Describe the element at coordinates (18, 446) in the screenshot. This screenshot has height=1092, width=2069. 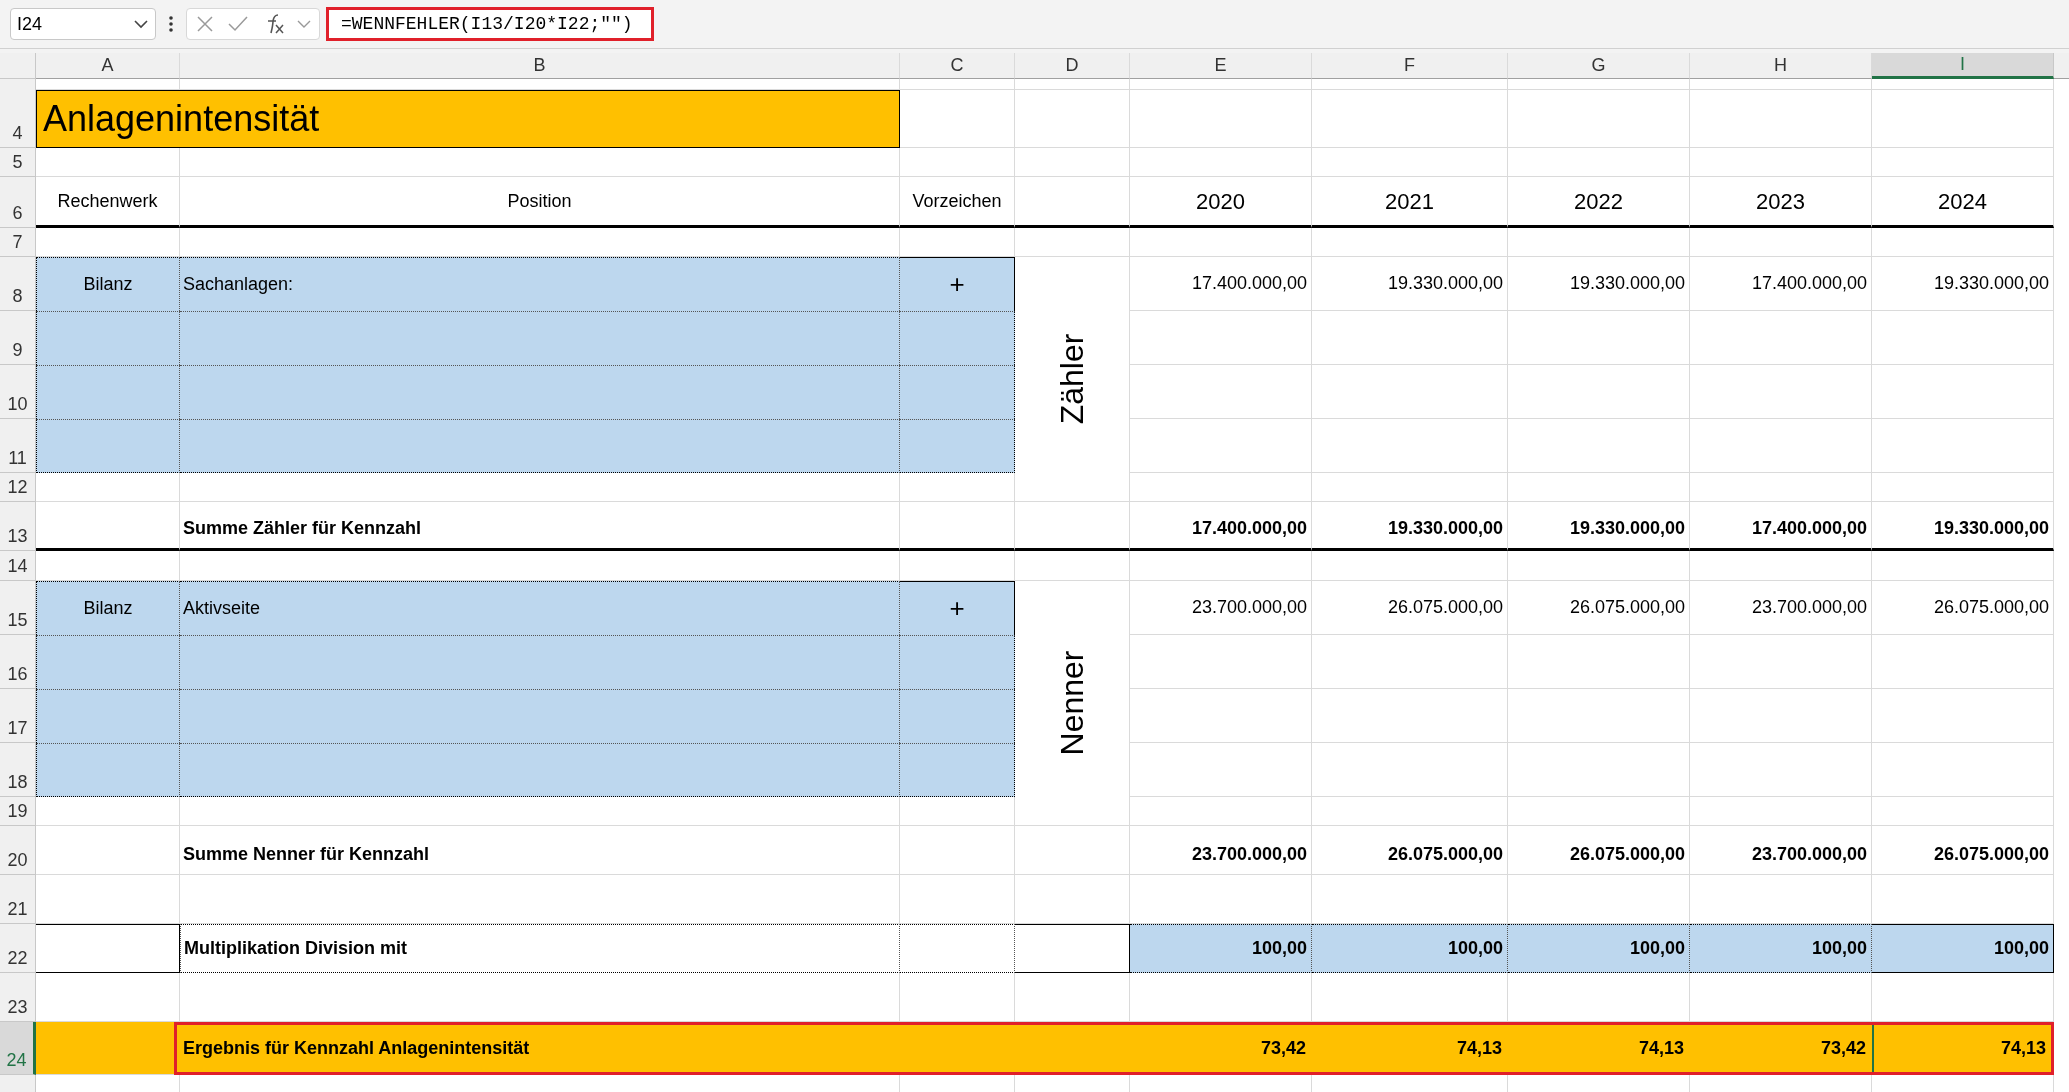
I see `row-header: 11` at that location.